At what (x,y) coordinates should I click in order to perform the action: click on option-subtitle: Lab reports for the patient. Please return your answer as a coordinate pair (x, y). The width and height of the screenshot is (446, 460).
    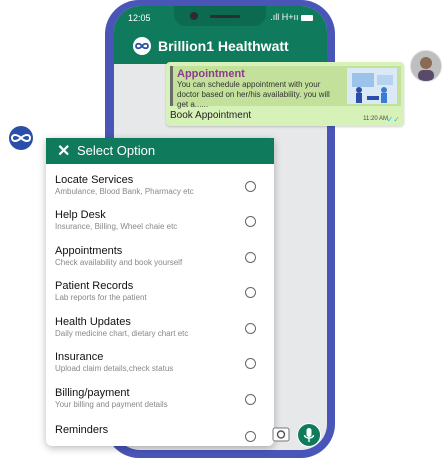
    Looking at the image, I should click on (101, 297).